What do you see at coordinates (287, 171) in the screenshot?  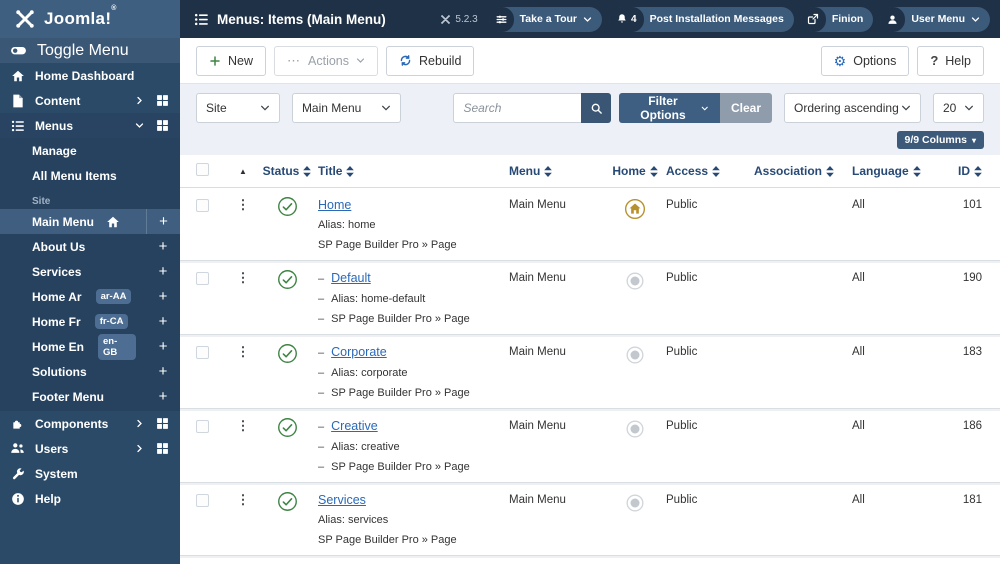 I see `column-header-status: Status` at bounding box center [287, 171].